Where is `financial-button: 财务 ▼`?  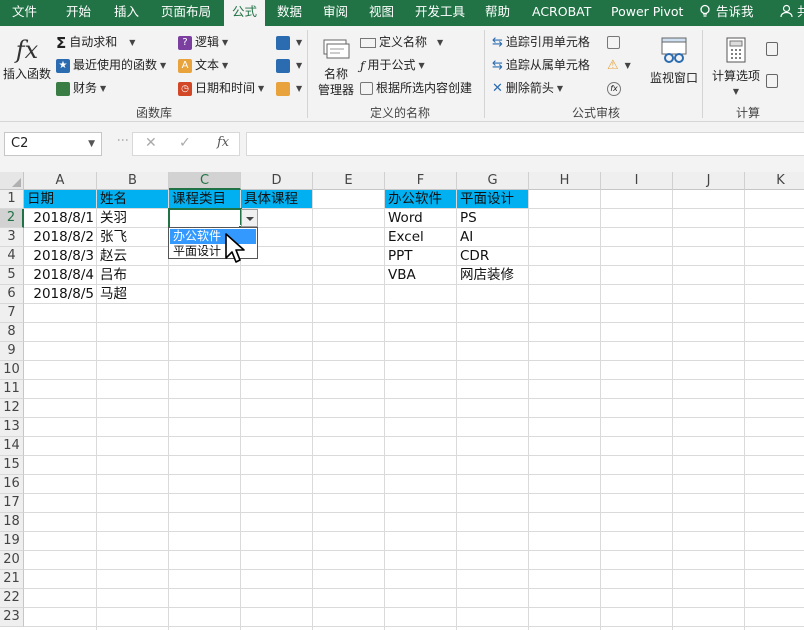
financial-button: 财务 ▼ is located at coordinates (81, 88).